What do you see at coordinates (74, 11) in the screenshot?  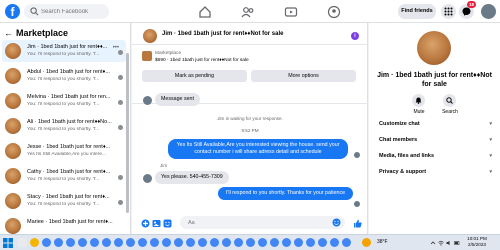 I see `search-input` at bounding box center [74, 11].